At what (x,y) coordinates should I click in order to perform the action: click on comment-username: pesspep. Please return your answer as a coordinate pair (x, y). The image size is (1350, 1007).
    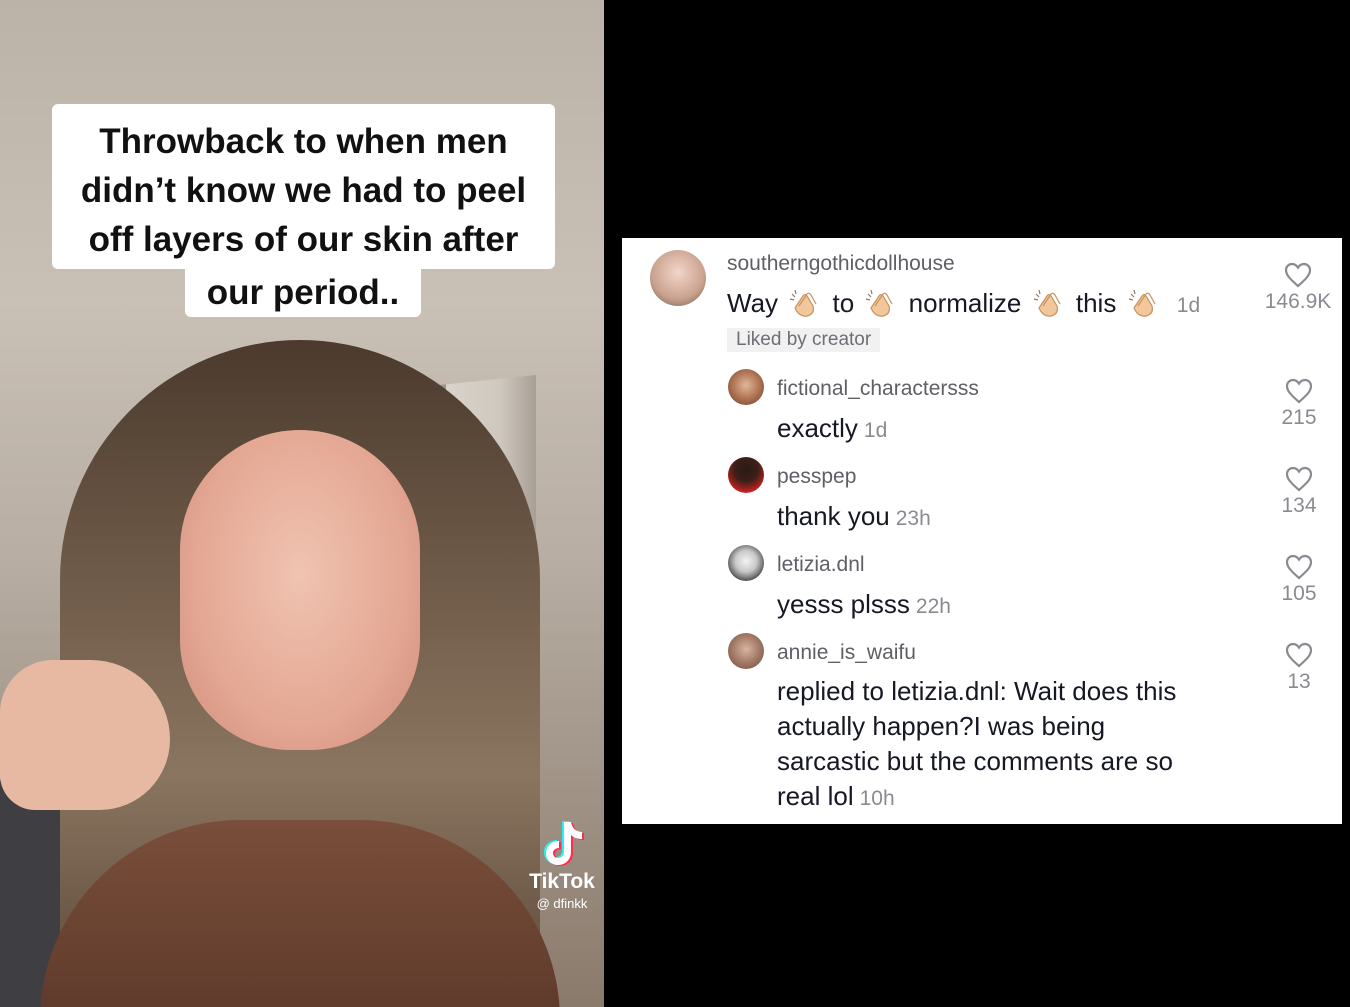
    Looking at the image, I should click on (816, 477).